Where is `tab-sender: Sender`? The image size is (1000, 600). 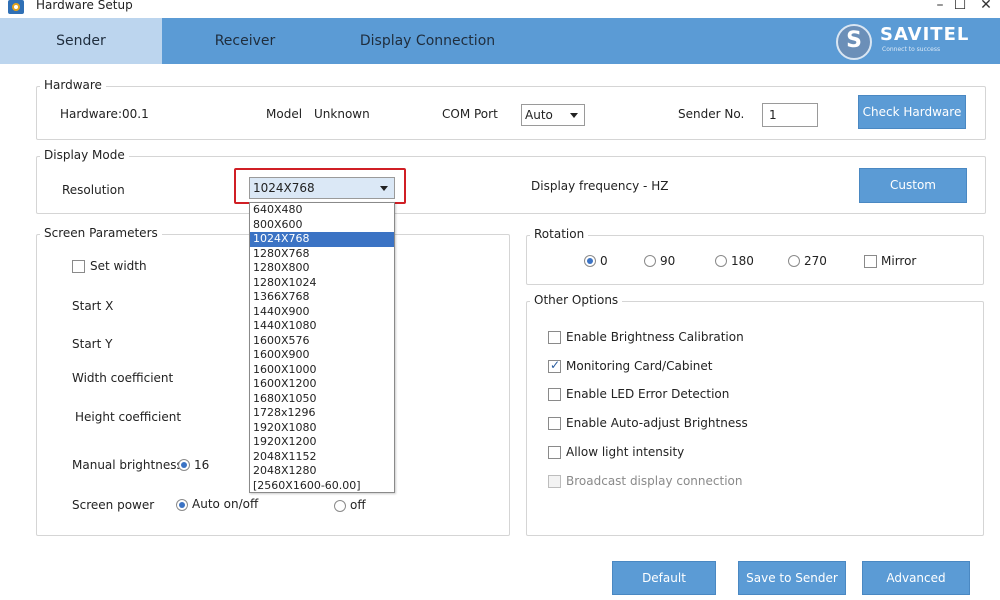
tab-sender: Sender is located at coordinates (81, 41).